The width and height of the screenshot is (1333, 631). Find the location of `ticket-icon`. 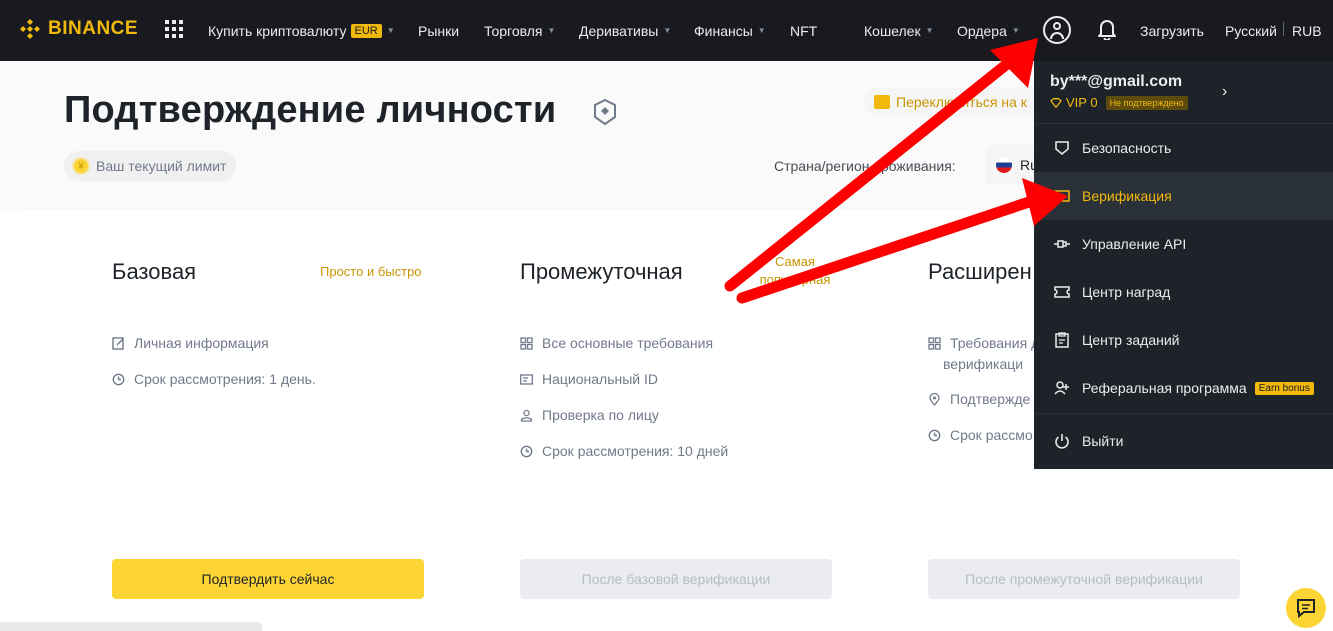

ticket-icon is located at coordinates (1062, 292).